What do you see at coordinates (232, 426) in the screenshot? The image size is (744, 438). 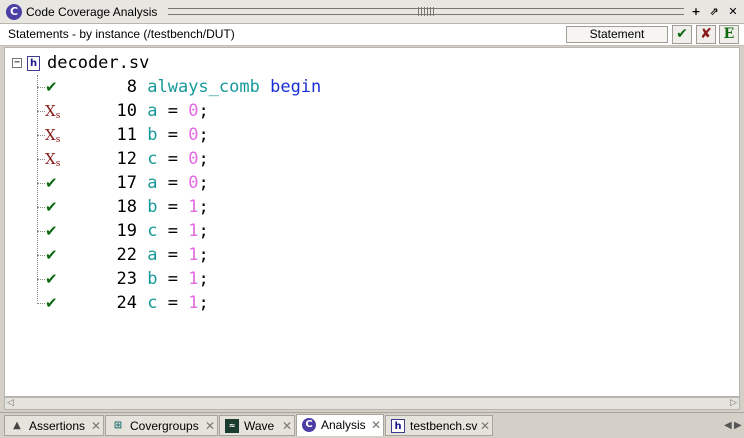 I see `wave-icon: ≈` at bounding box center [232, 426].